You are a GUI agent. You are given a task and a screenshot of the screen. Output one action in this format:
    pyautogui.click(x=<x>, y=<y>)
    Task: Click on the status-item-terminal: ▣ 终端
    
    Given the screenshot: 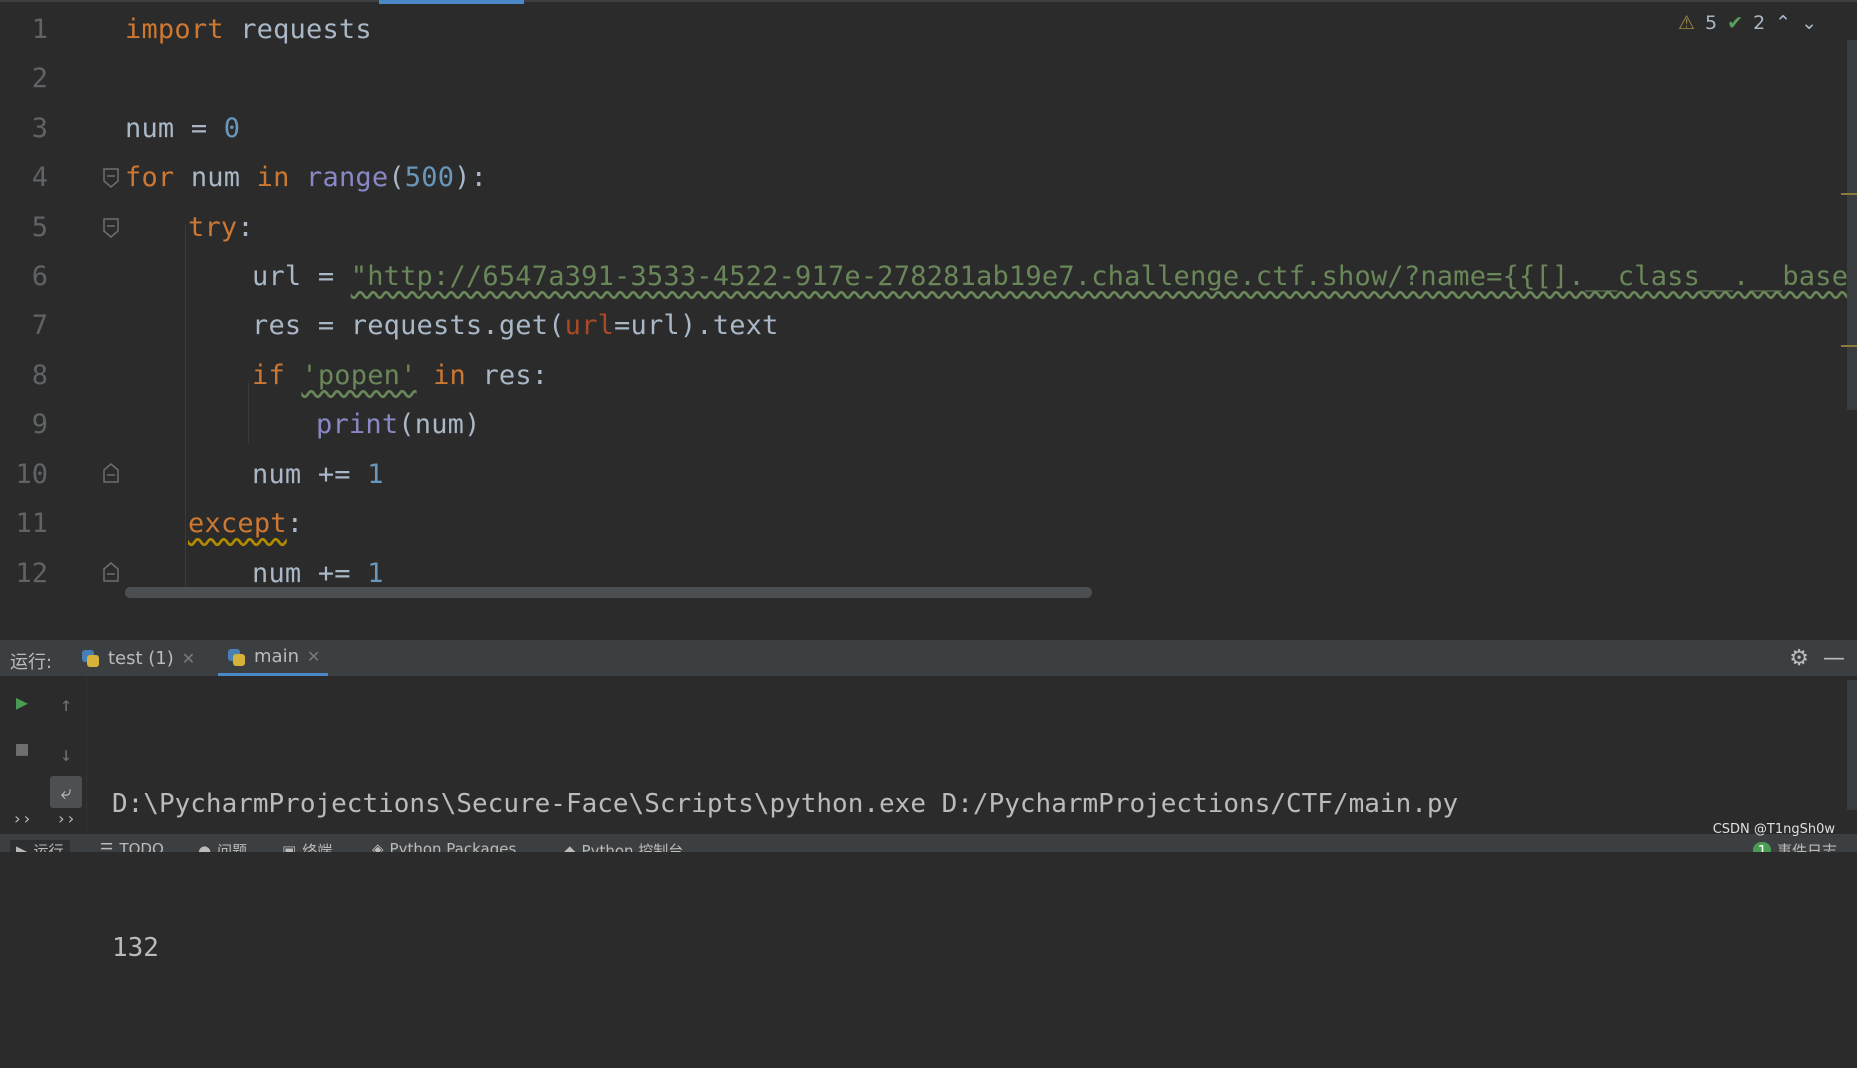 What is the action you would take?
    pyautogui.click(x=307, y=846)
    